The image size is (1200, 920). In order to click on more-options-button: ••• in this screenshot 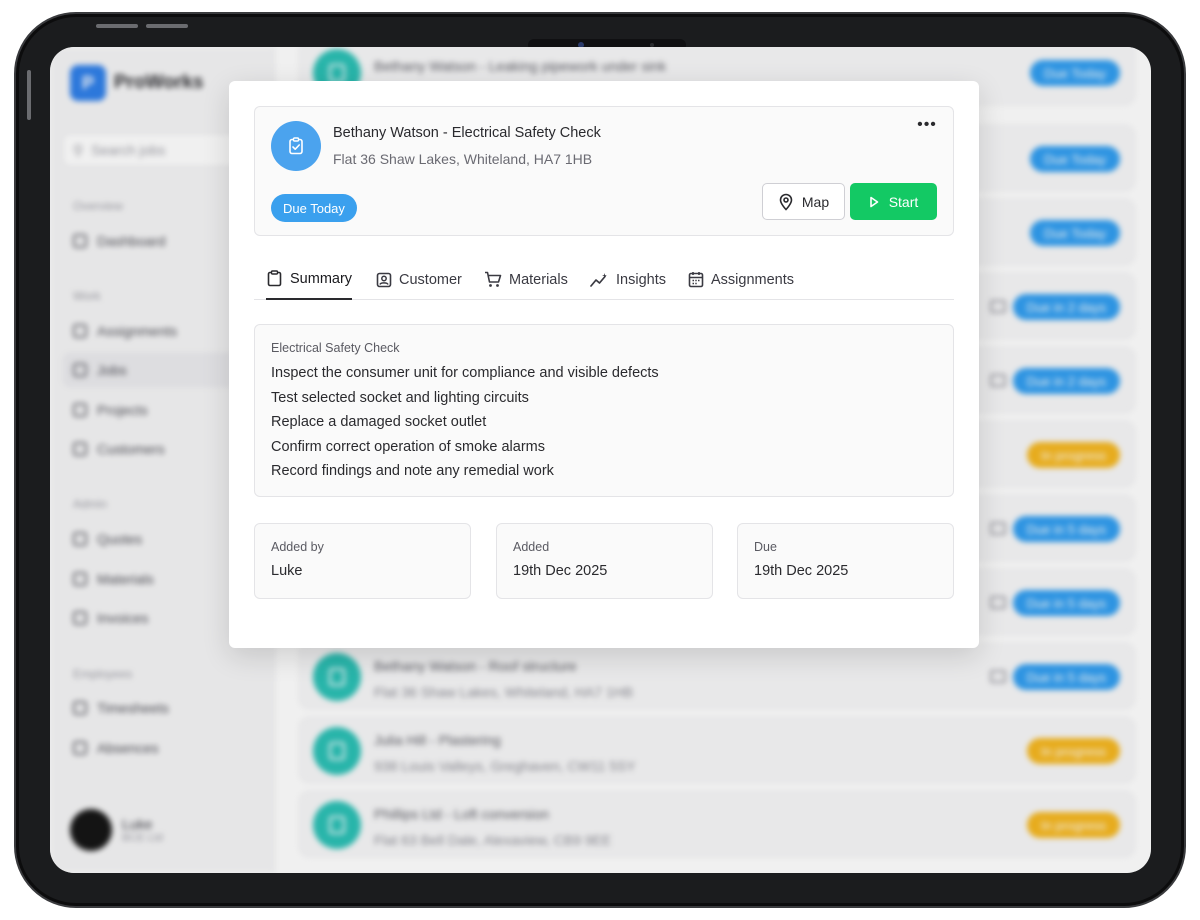, I will do `click(927, 125)`.